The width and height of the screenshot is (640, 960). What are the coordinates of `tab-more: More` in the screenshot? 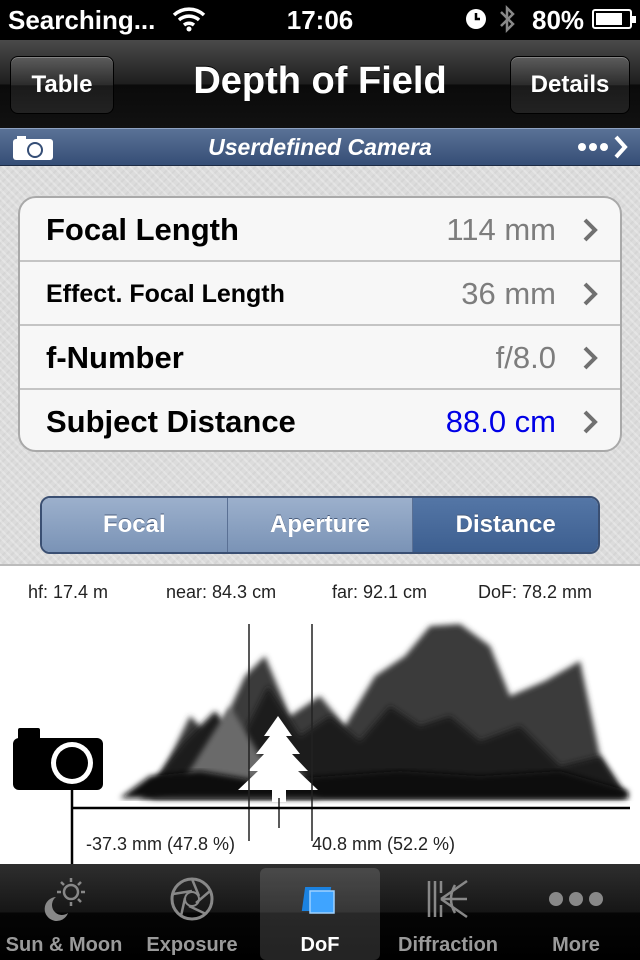 It's located at (576, 914).